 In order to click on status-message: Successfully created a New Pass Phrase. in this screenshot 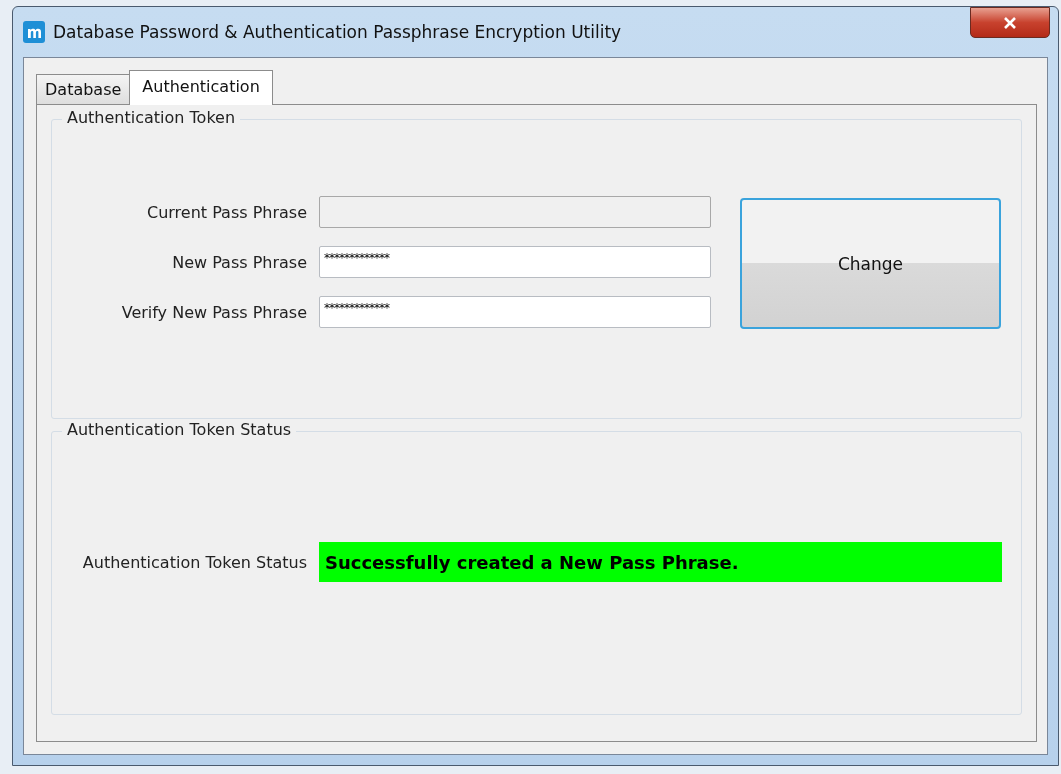, I will do `click(660, 562)`.